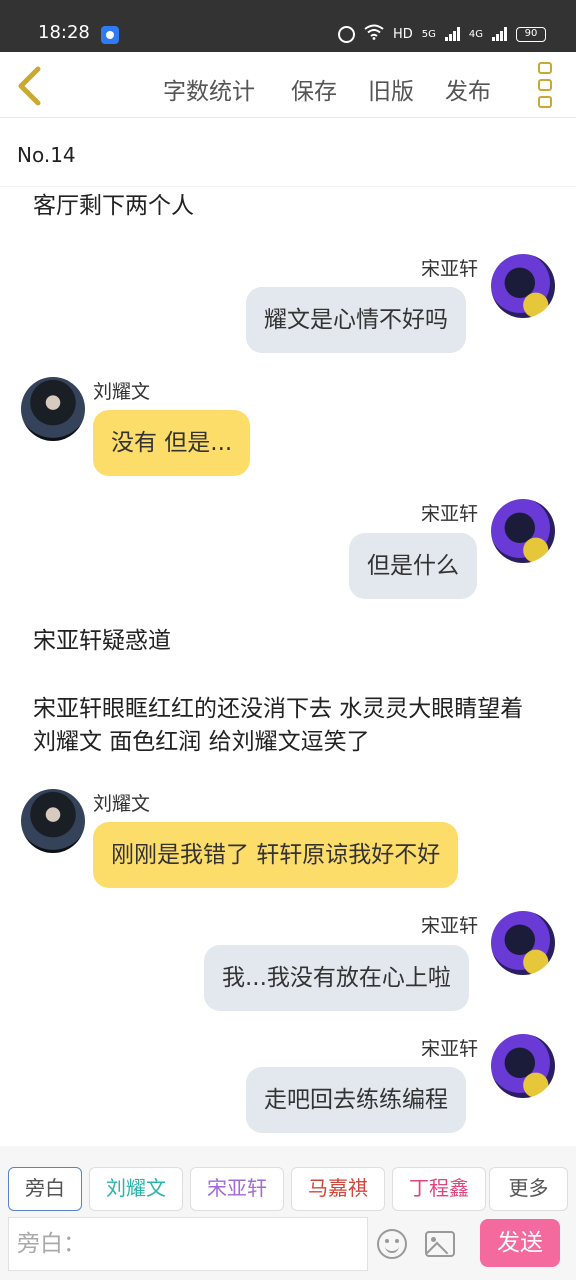  I want to click on role-ma-button: 马嘉祺, so click(338, 1189).